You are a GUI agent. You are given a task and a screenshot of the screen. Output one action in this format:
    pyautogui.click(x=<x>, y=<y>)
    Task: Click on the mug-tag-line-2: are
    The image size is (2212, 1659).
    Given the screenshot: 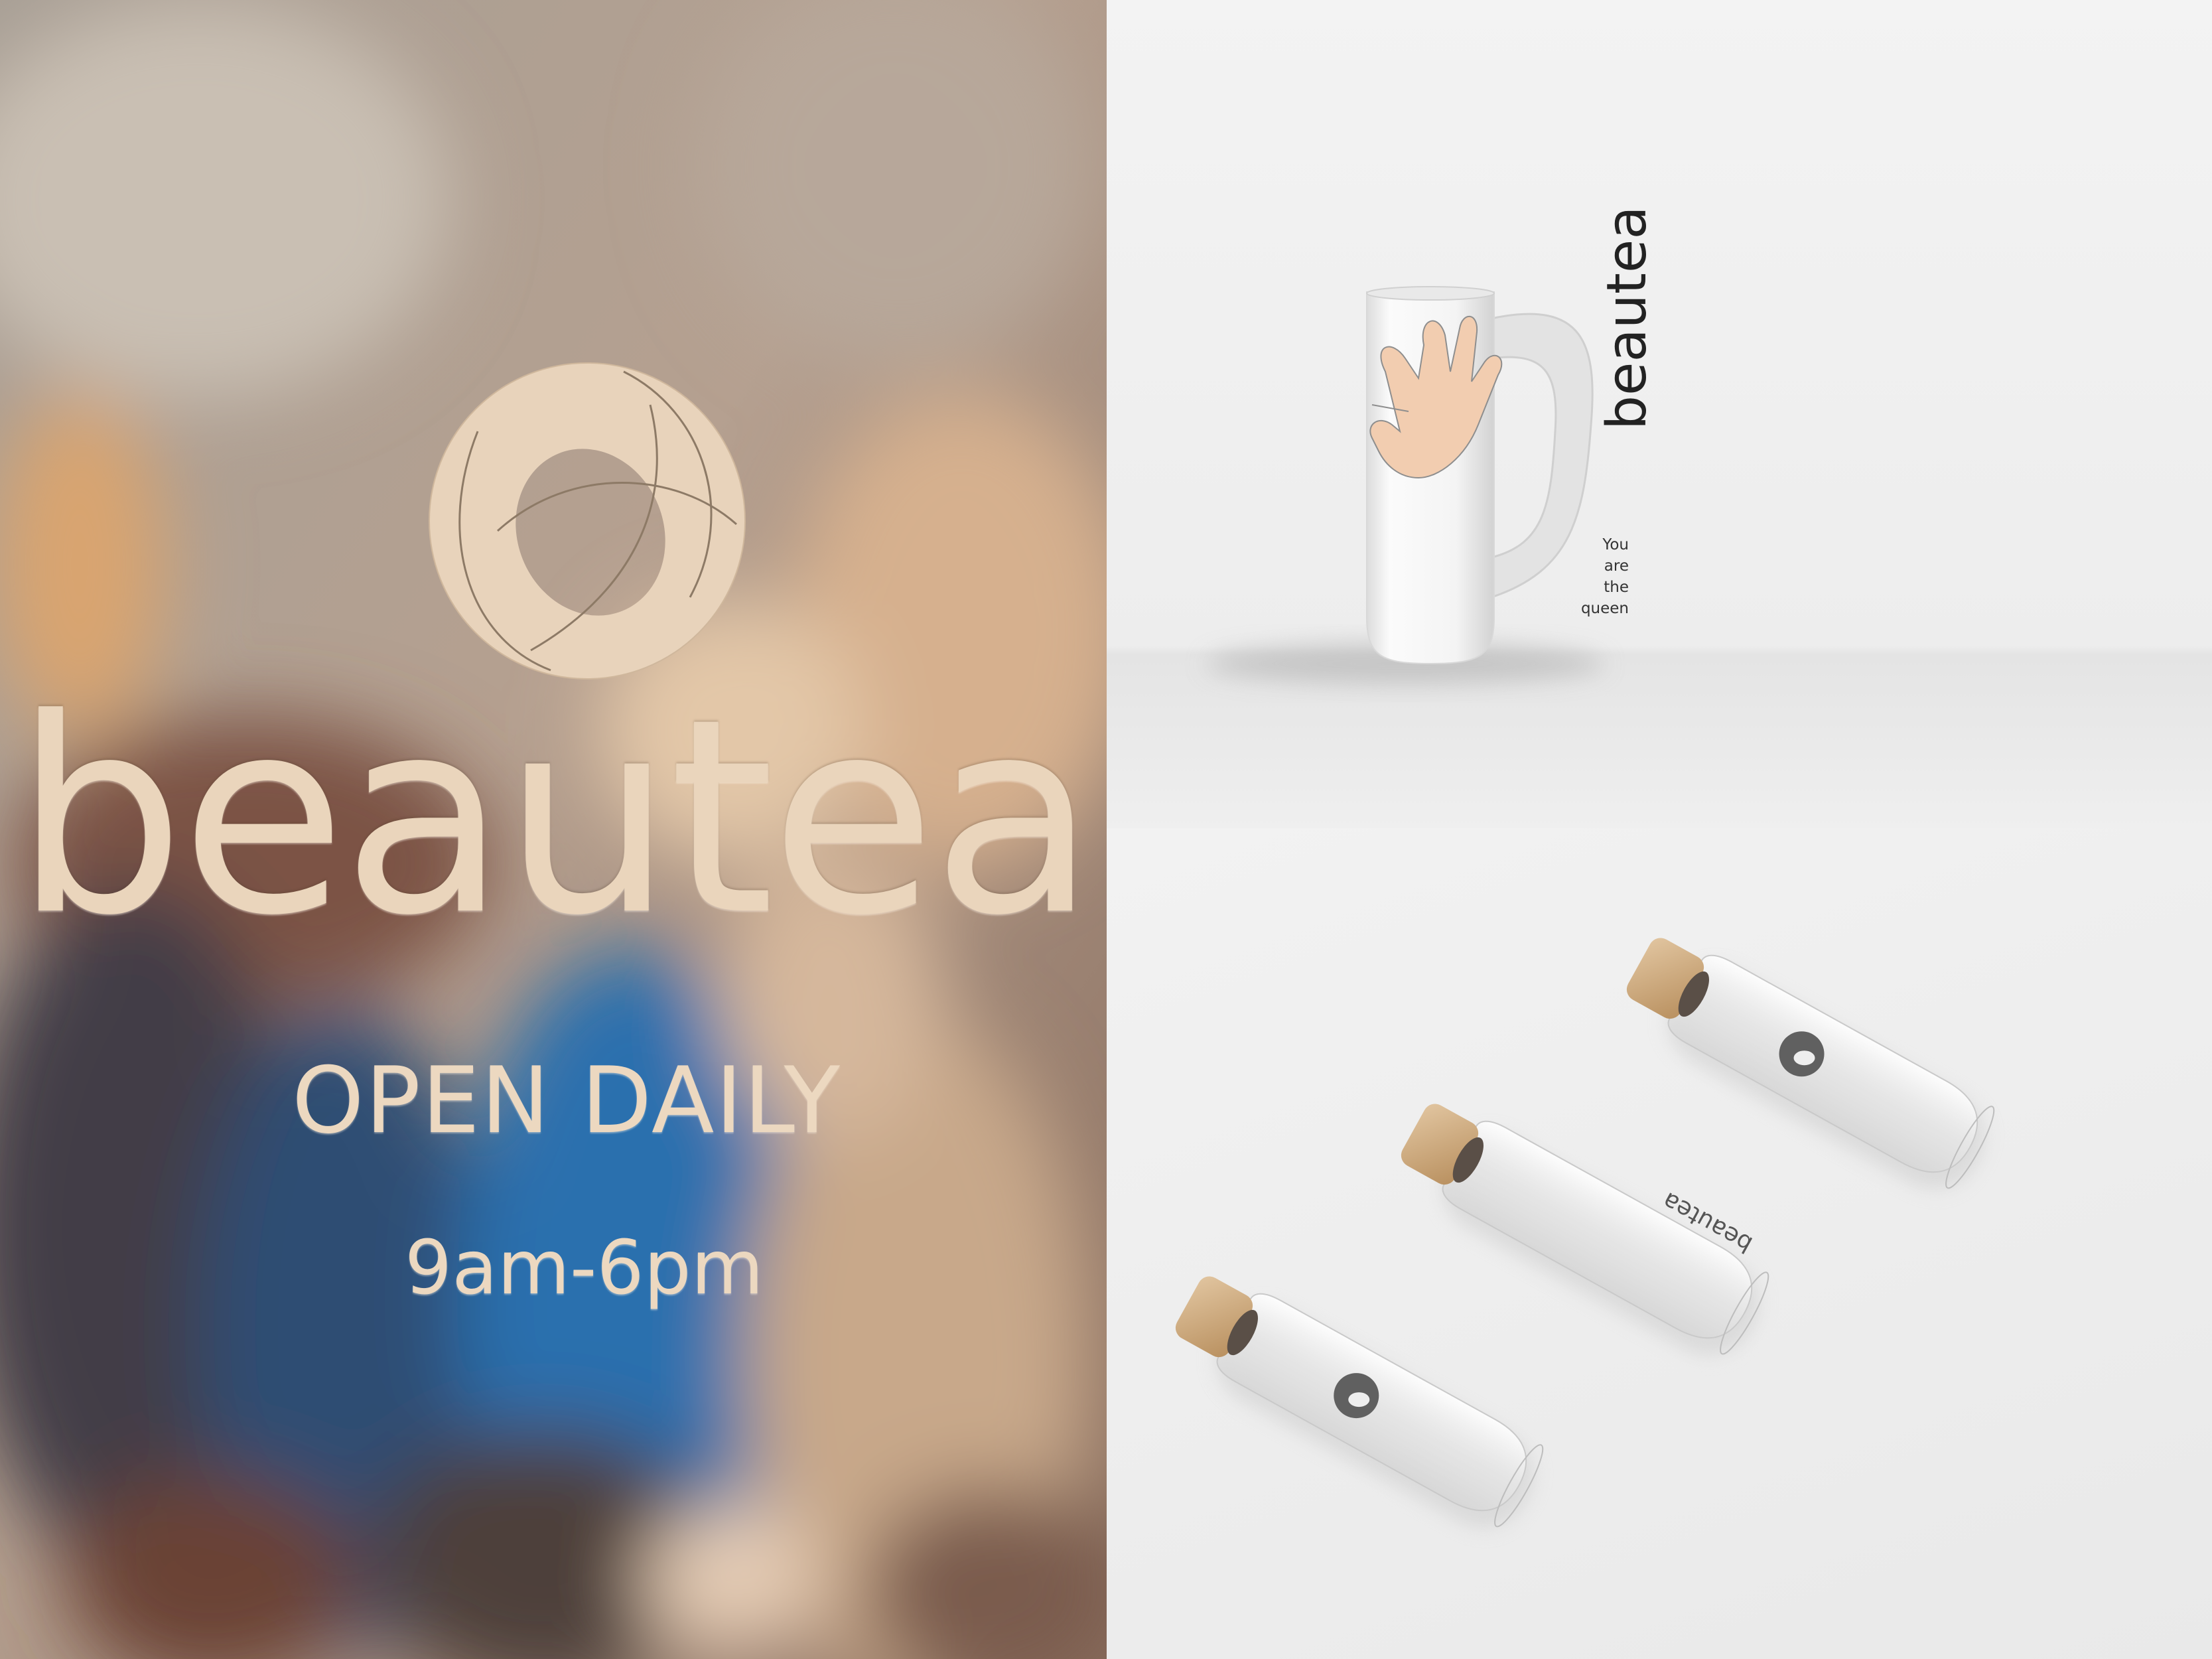 What is the action you would take?
    pyautogui.click(x=1616, y=566)
    